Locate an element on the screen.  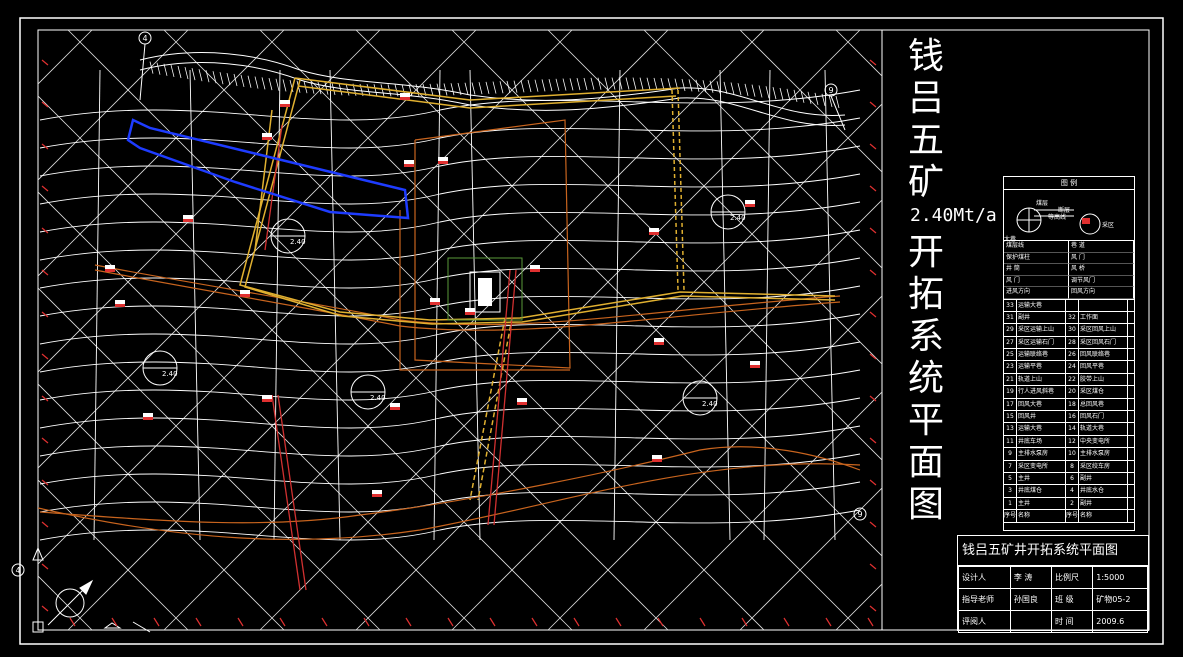
legend-cell: 27 is located at coordinates (1010, 342).